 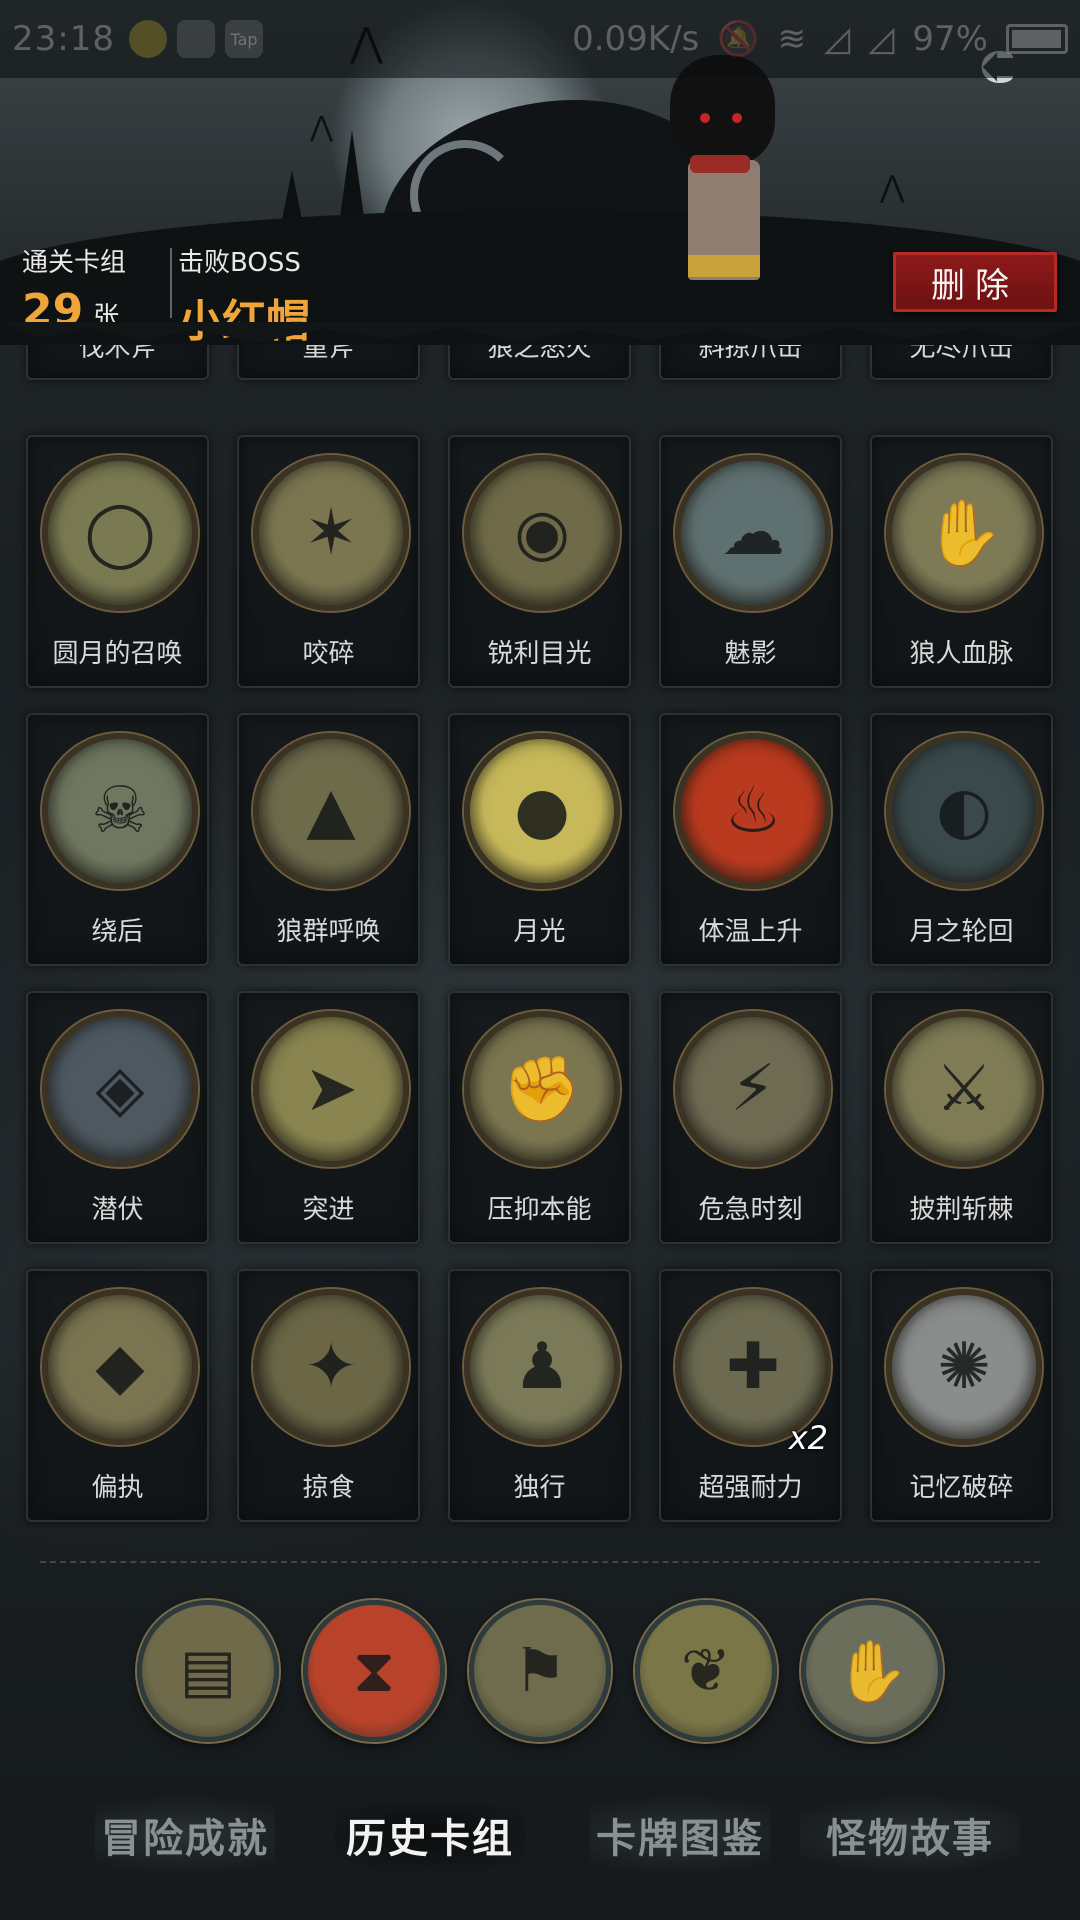 I want to click on boy-character, so click(x=725, y=185).